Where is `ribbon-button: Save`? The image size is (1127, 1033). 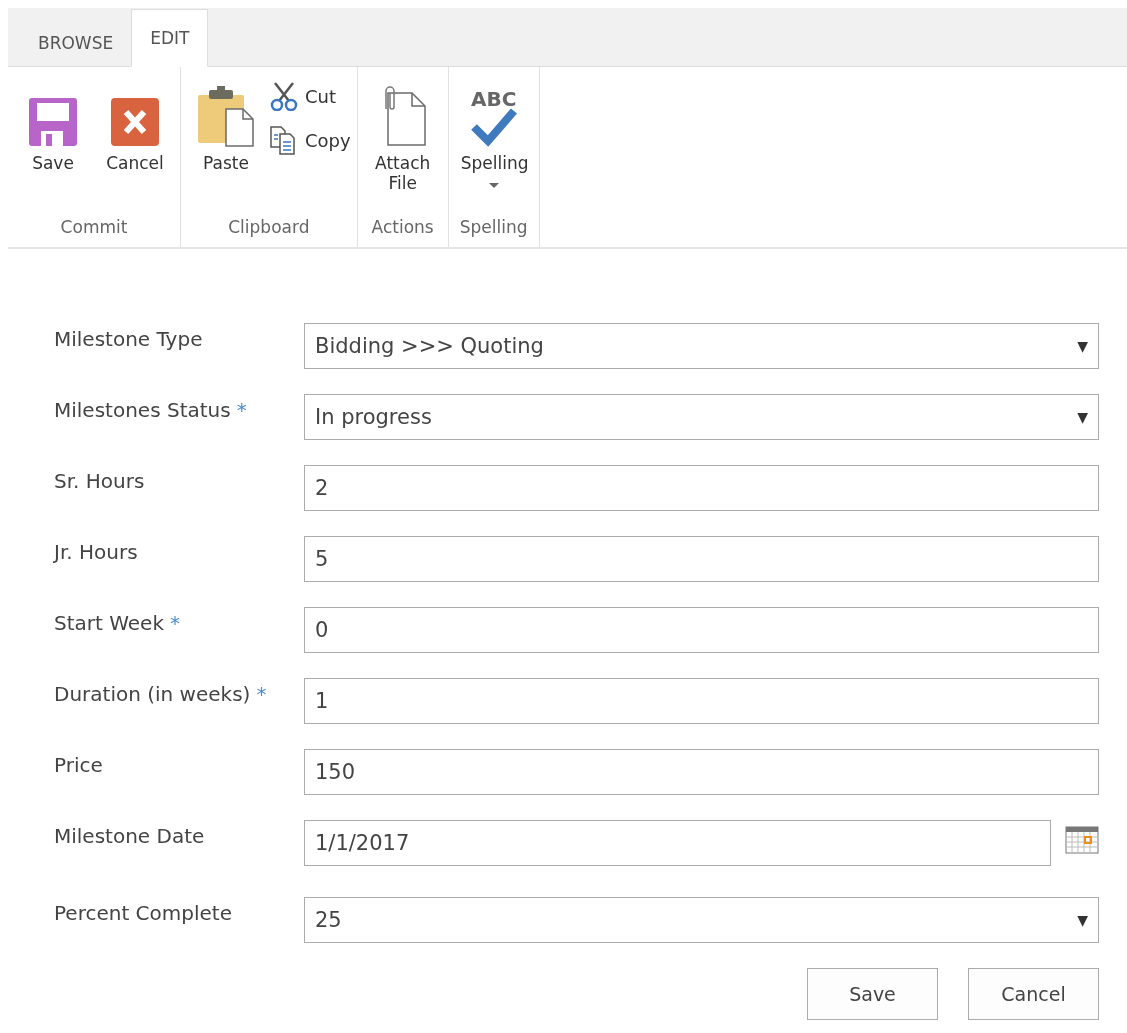
ribbon-button: Save is located at coordinates (53, 143).